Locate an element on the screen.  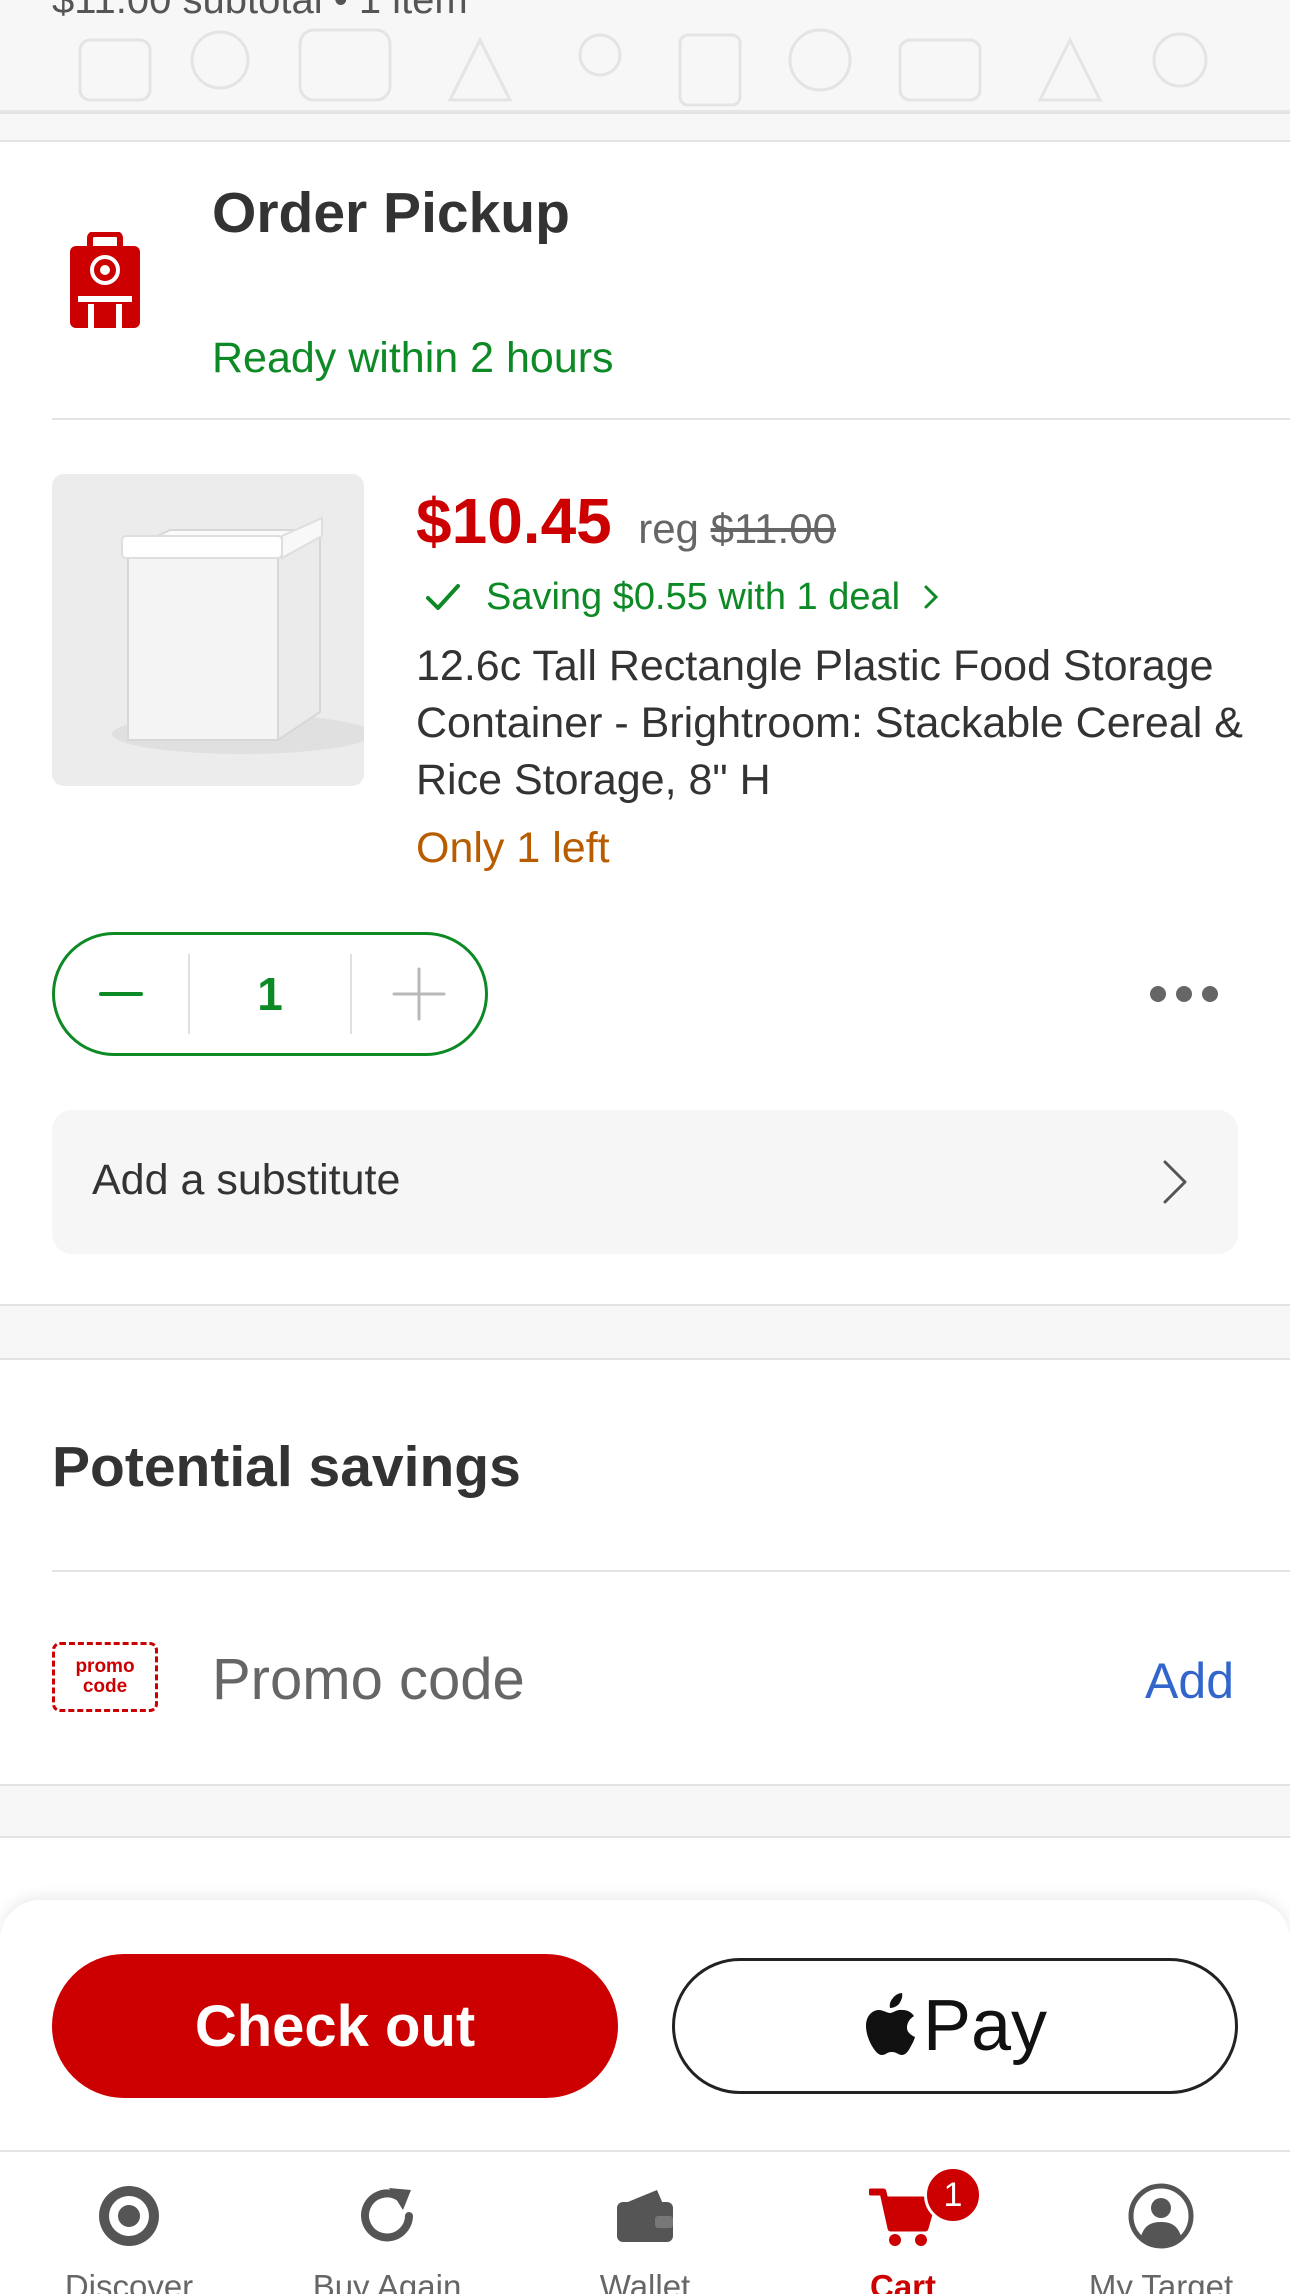
more-options-button is located at coordinates (1184, 994).